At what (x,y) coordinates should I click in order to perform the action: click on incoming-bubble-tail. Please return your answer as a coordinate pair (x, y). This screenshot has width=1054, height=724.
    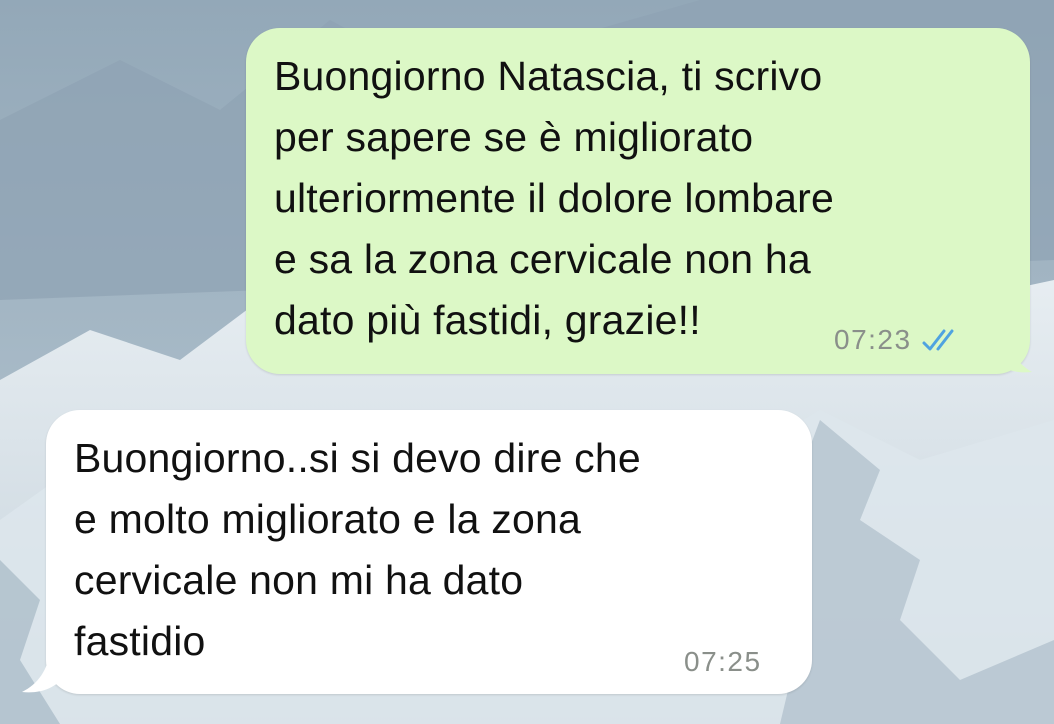
    Looking at the image, I should click on (43, 671).